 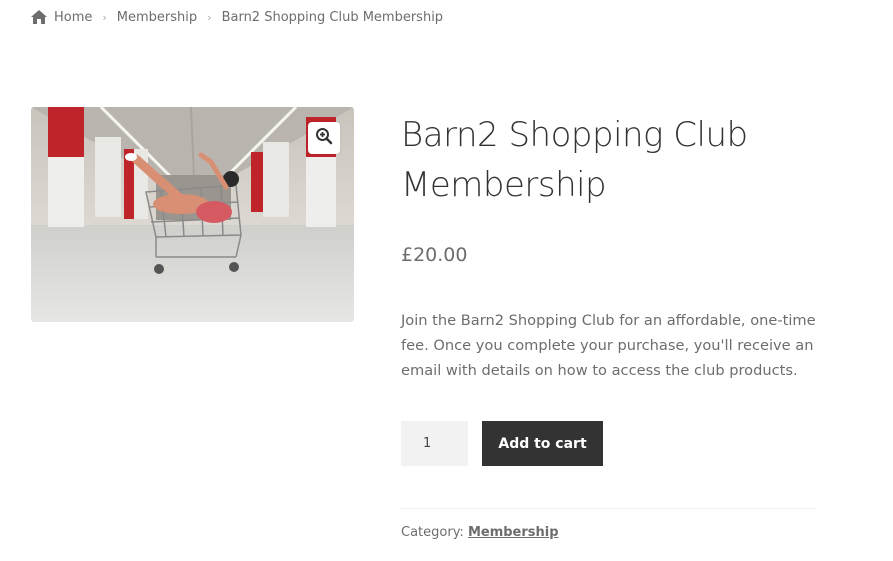 What do you see at coordinates (609, 508) in the screenshot?
I see `divider` at bounding box center [609, 508].